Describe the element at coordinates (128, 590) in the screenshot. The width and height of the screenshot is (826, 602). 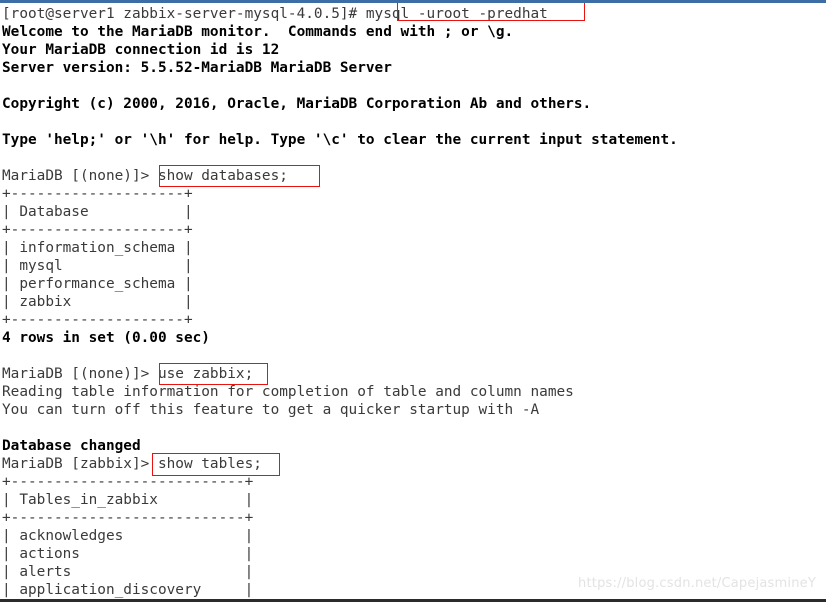
I see `terminal-line: | application_discovery |` at that location.